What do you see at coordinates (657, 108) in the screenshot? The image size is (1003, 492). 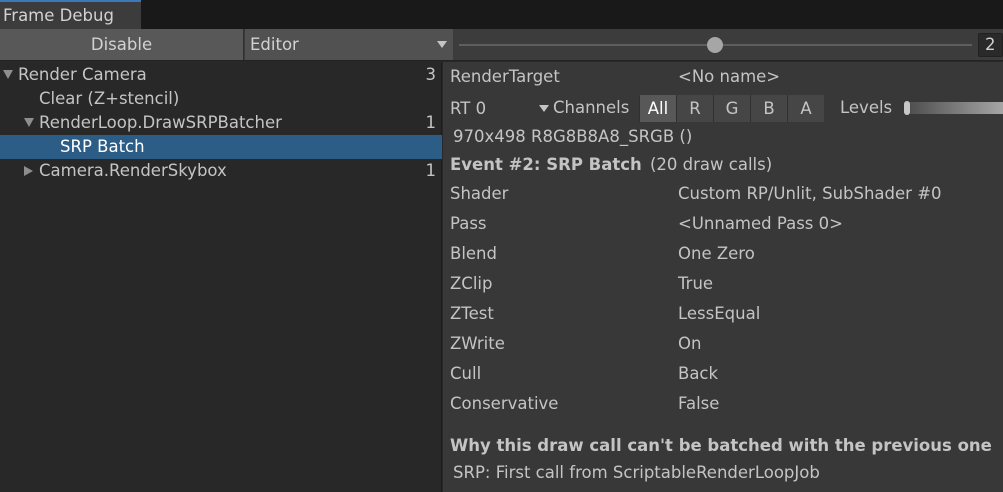 I see `channel-all-button: All` at bounding box center [657, 108].